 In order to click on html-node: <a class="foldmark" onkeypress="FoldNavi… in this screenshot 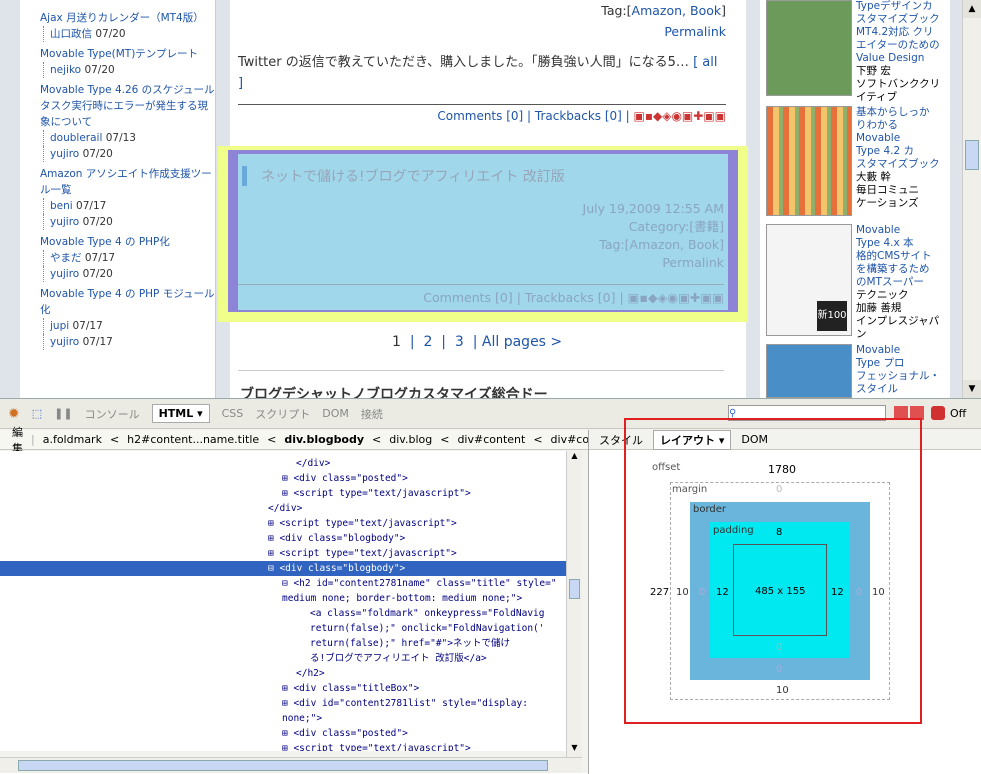, I will do `click(283, 613)`.